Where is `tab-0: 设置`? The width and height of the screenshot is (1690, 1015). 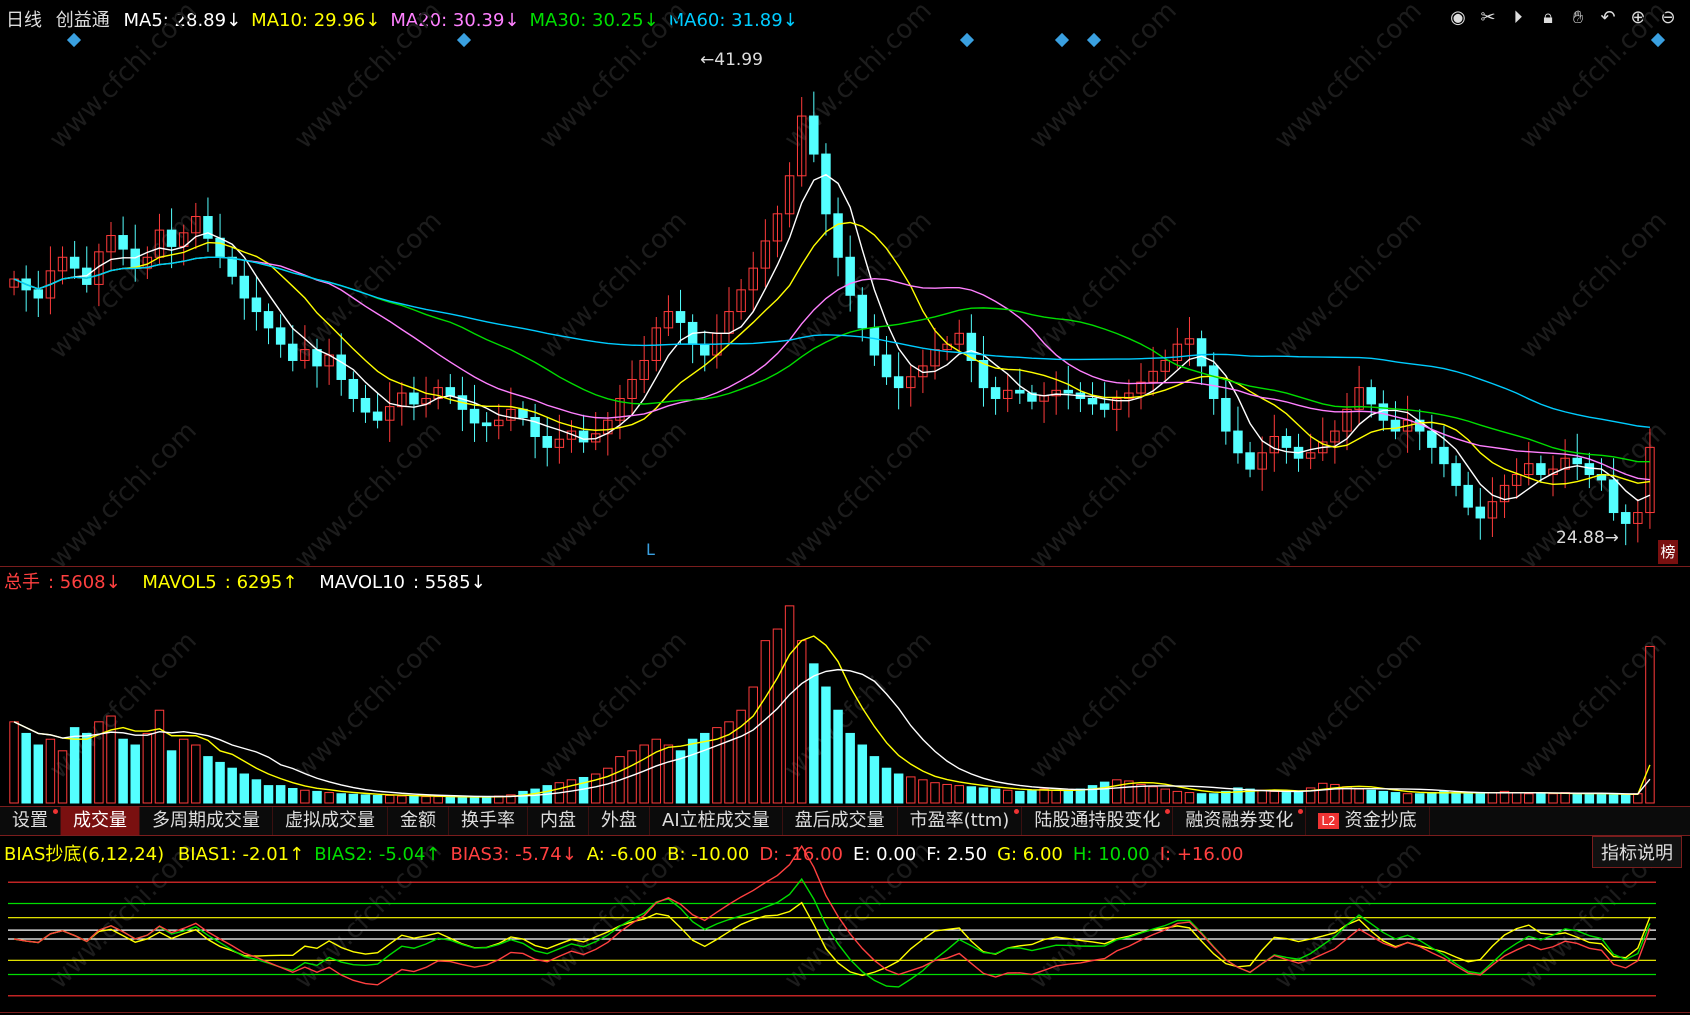
tab-0: 设置 is located at coordinates (30, 821).